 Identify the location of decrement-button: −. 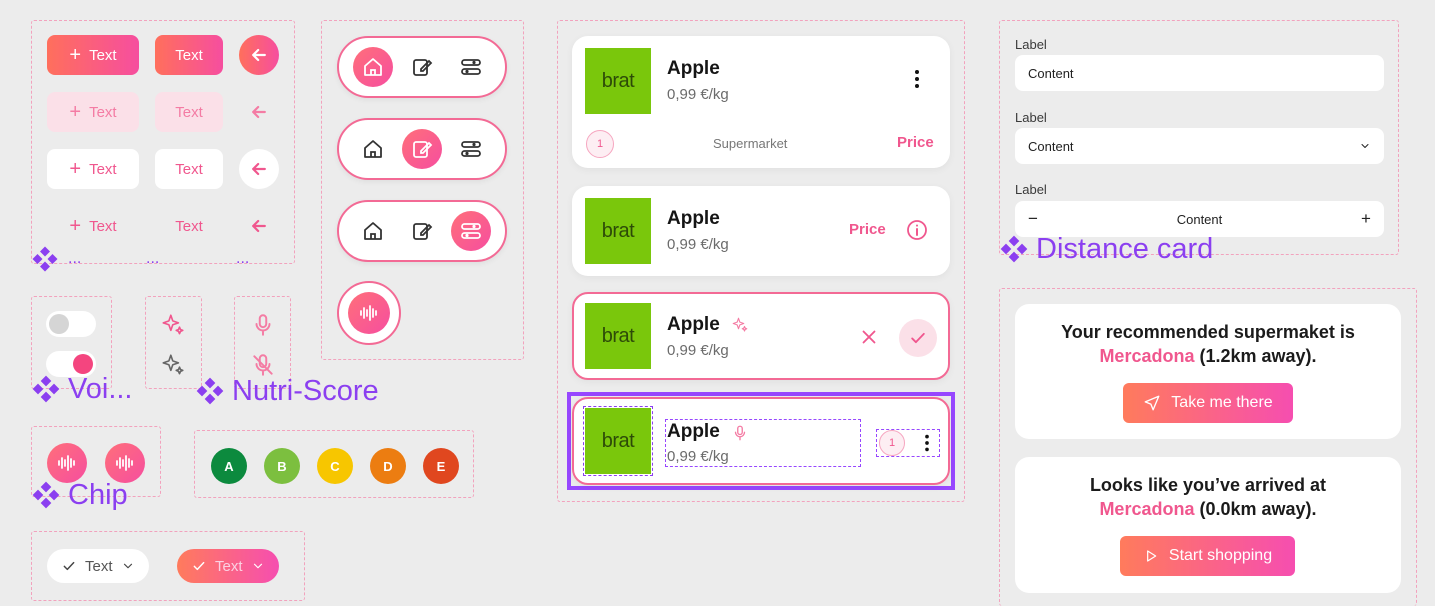
(1033, 219).